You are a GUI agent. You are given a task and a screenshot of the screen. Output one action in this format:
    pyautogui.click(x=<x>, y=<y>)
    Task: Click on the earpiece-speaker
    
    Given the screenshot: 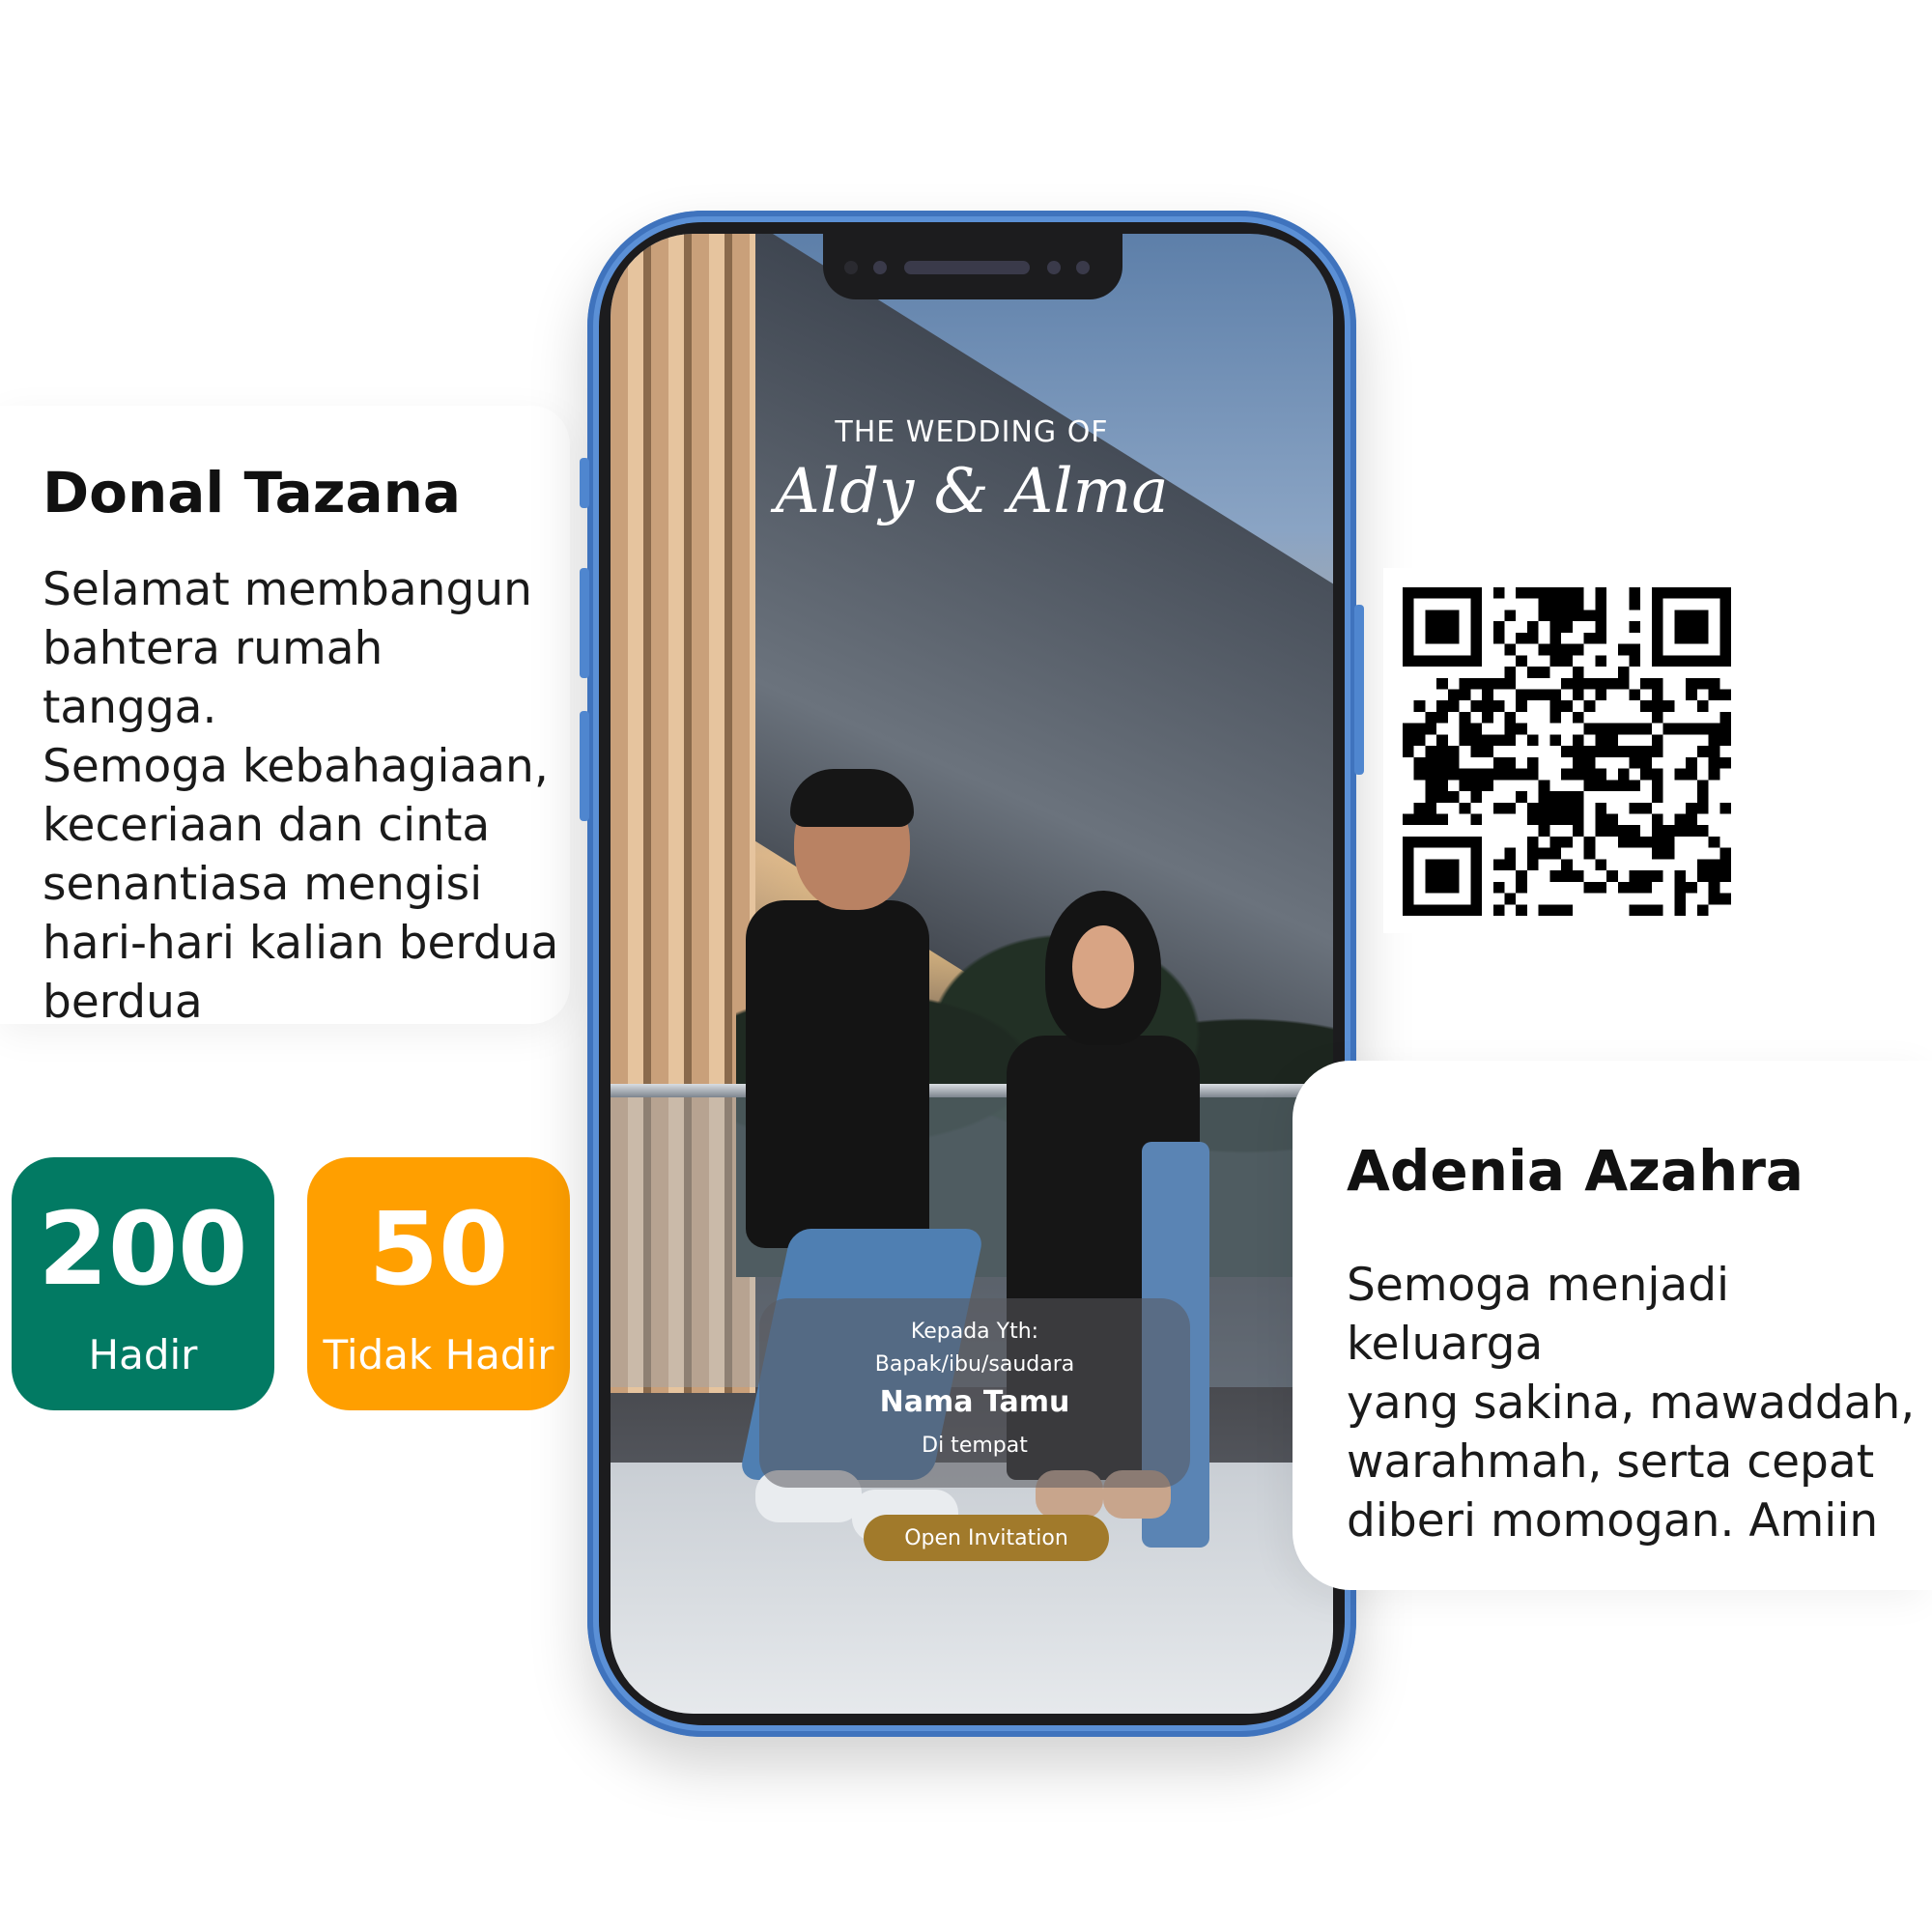 What is the action you would take?
    pyautogui.click(x=967, y=267)
    